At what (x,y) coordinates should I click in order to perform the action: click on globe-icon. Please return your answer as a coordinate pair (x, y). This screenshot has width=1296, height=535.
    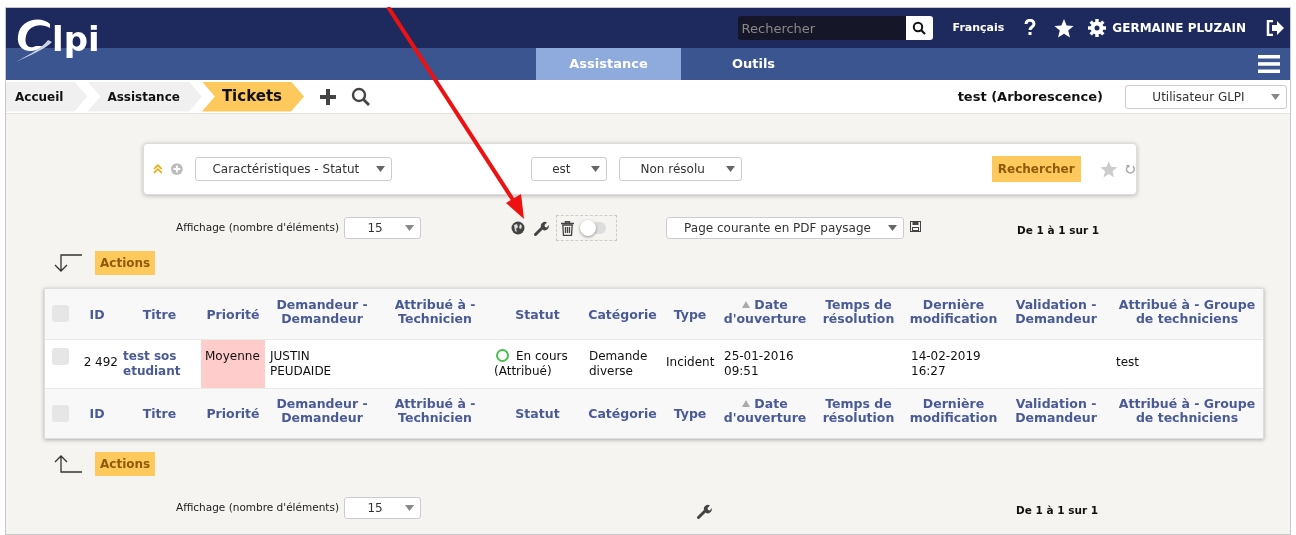
    Looking at the image, I should click on (518, 228).